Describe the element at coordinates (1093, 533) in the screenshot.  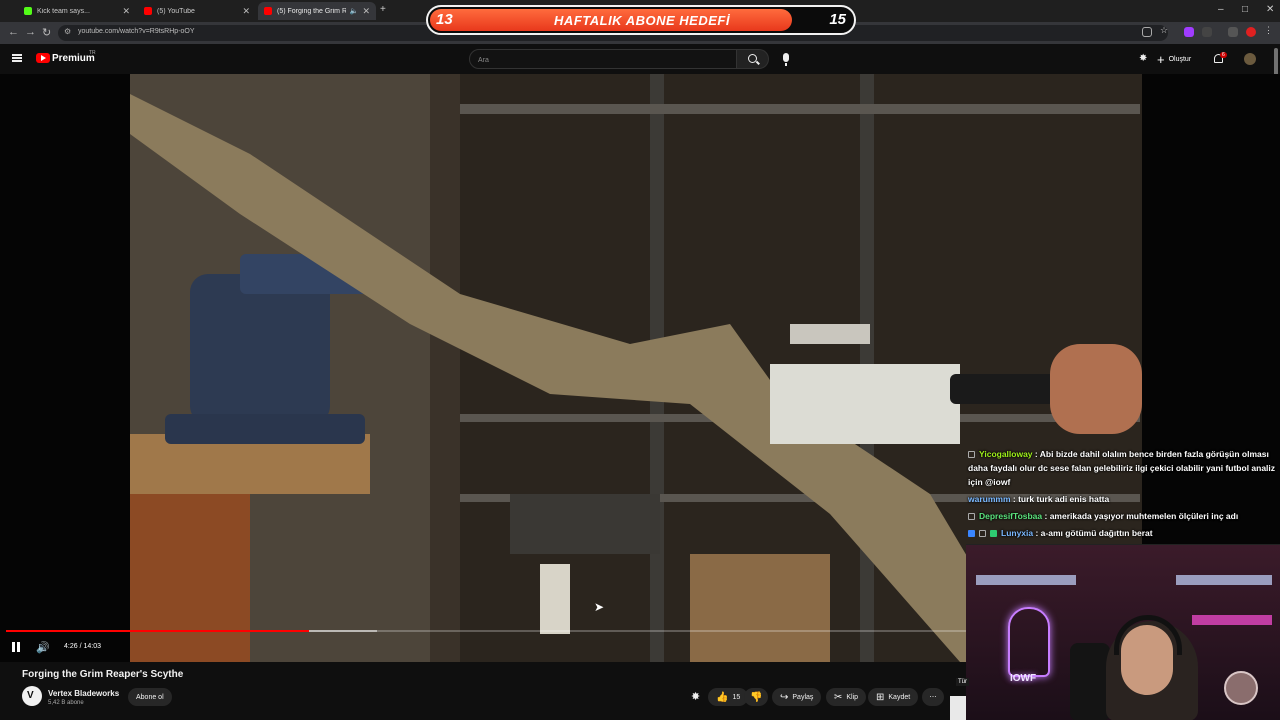
I see `chat-text: : a-amı götümü dağıttın berat` at that location.